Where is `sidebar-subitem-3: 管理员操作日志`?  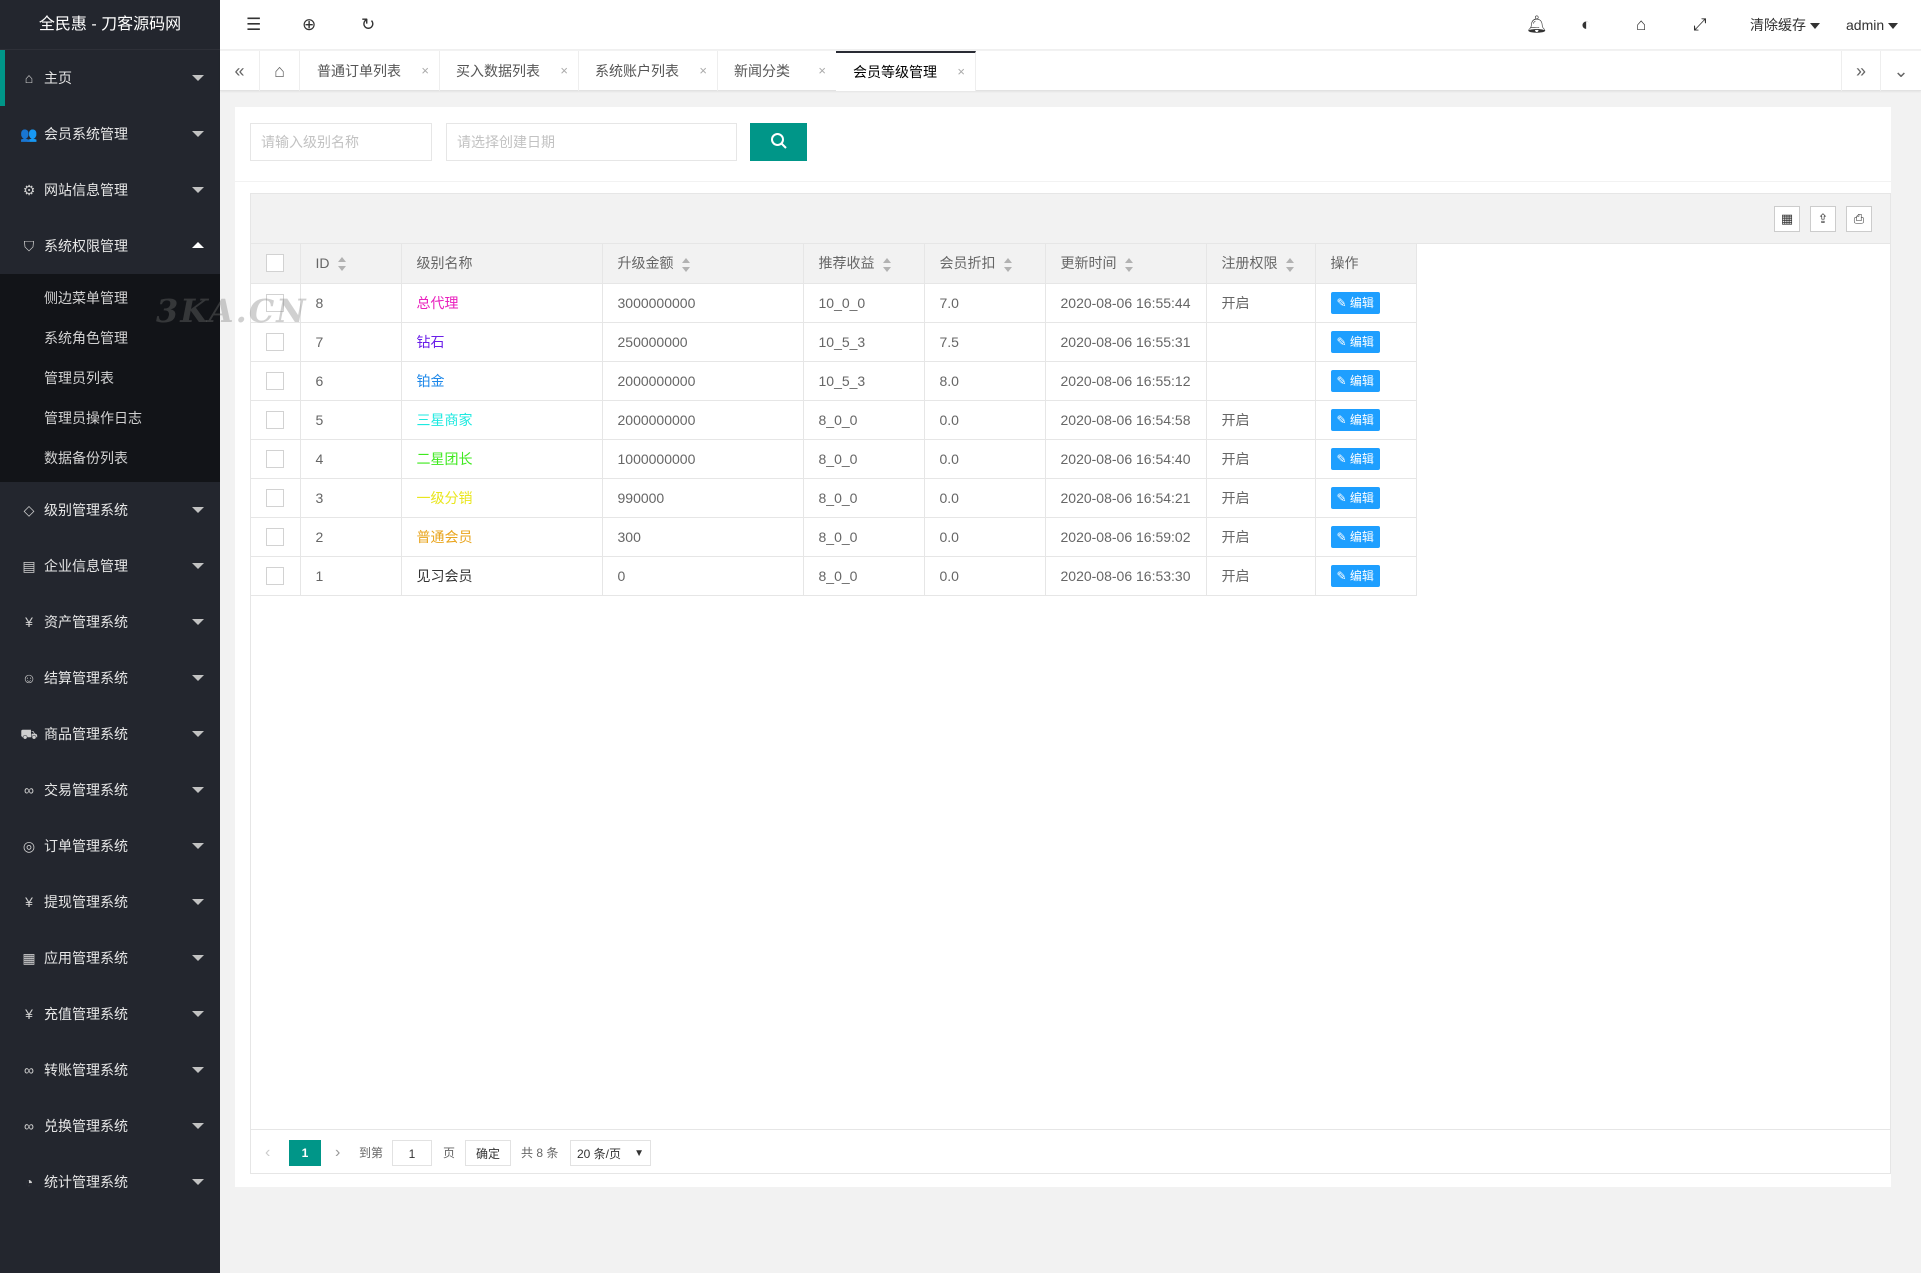
sidebar-subitem-3: 管理员操作日志 is located at coordinates (110, 418).